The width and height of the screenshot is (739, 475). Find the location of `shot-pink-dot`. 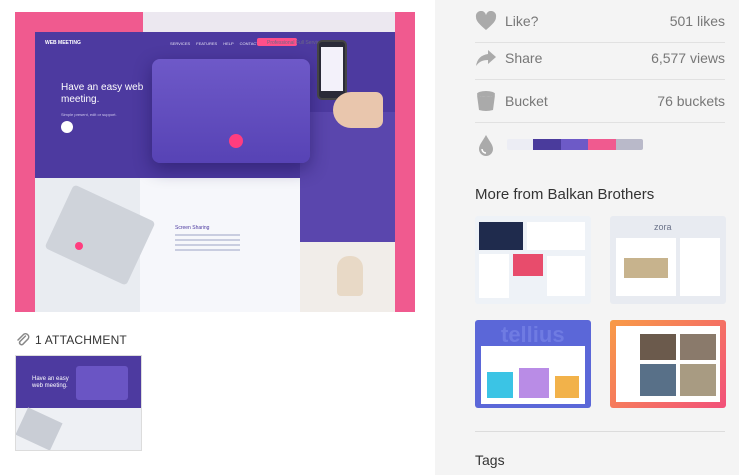

shot-pink-dot is located at coordinates (79, 246).